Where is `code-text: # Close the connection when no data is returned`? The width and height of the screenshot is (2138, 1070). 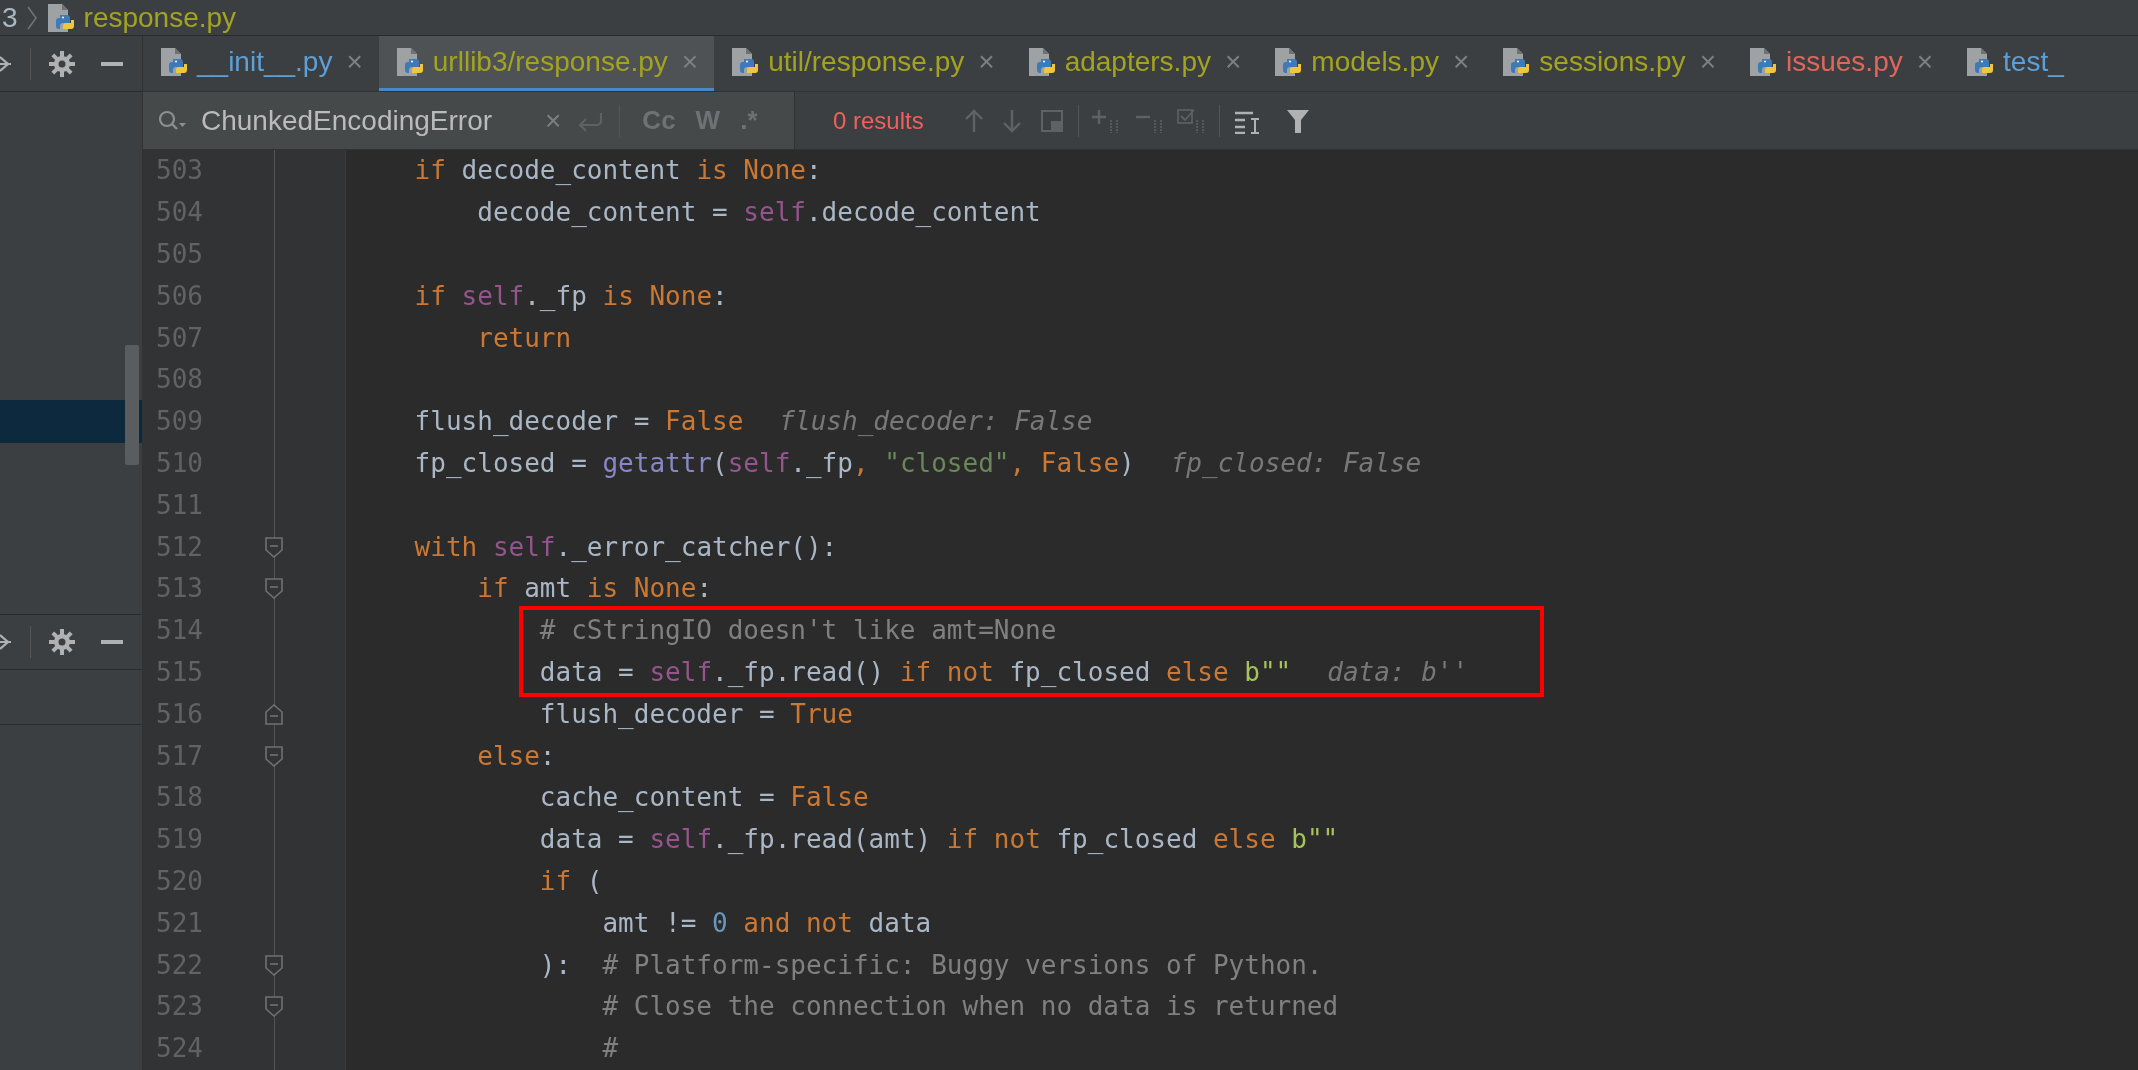 code-text: # Close the connection when no data is returned is located at coordinates (970, 1007).